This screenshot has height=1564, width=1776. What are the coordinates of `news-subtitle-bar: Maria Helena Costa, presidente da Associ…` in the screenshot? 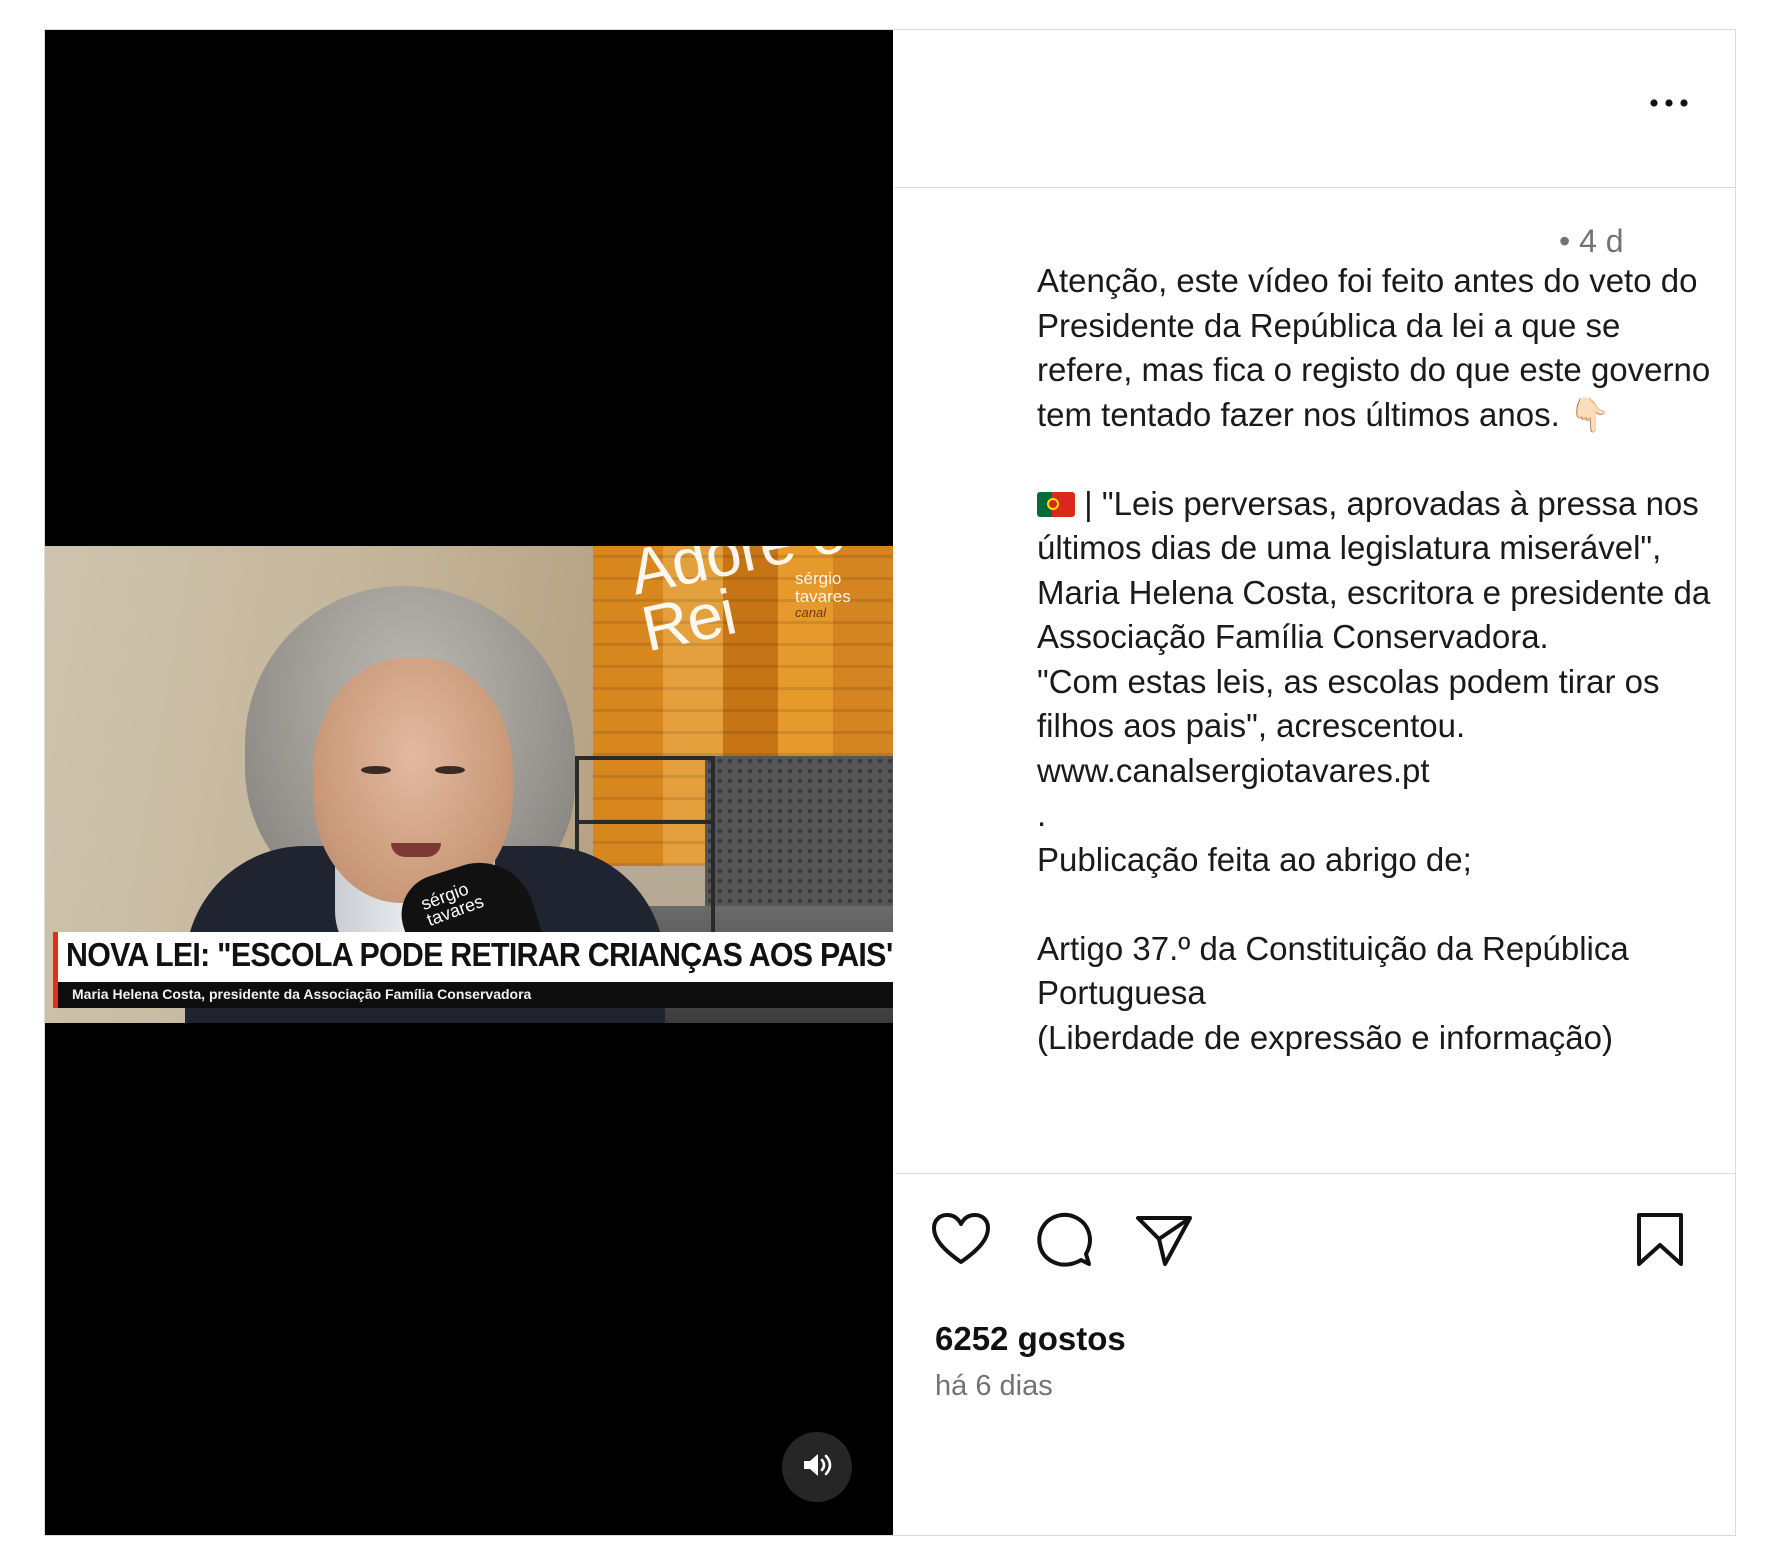 It's located at (473, 995).